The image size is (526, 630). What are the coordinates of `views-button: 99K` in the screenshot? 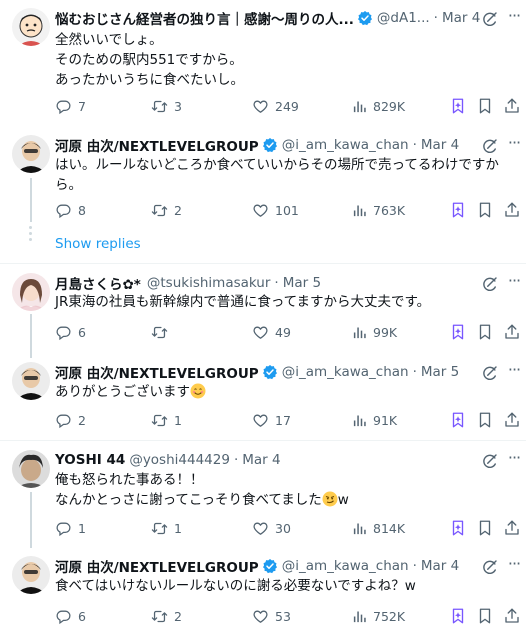 It's located at (374, 332).